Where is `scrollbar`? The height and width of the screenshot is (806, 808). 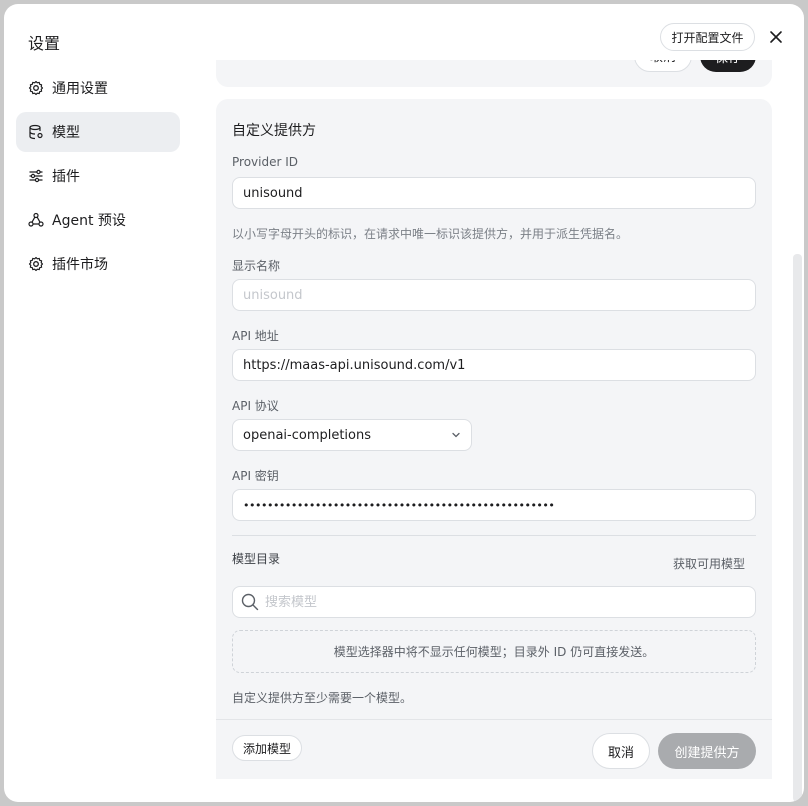 scrollbar is located at coordinates (797, 528).